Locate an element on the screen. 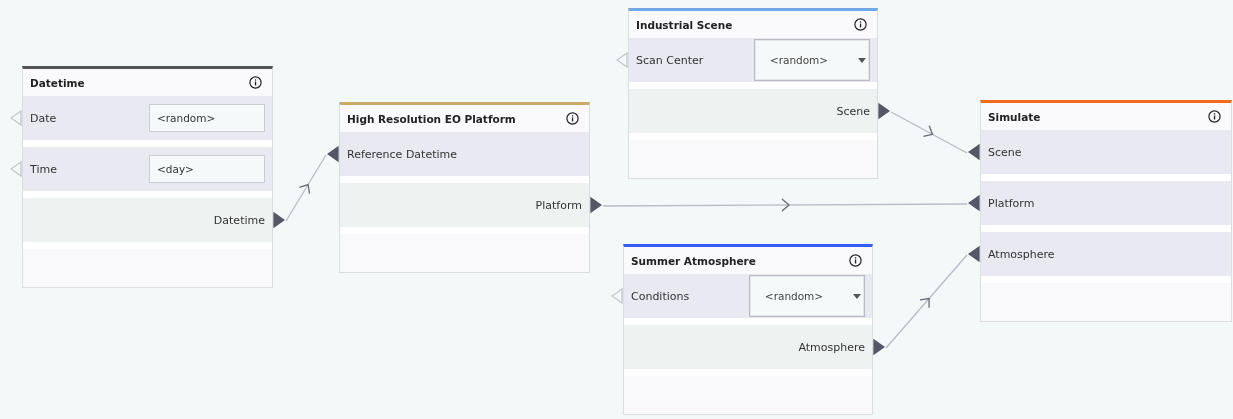 The image size is (1233, 419). node-title: Industrial Scene is located at coordinates (684, 24).